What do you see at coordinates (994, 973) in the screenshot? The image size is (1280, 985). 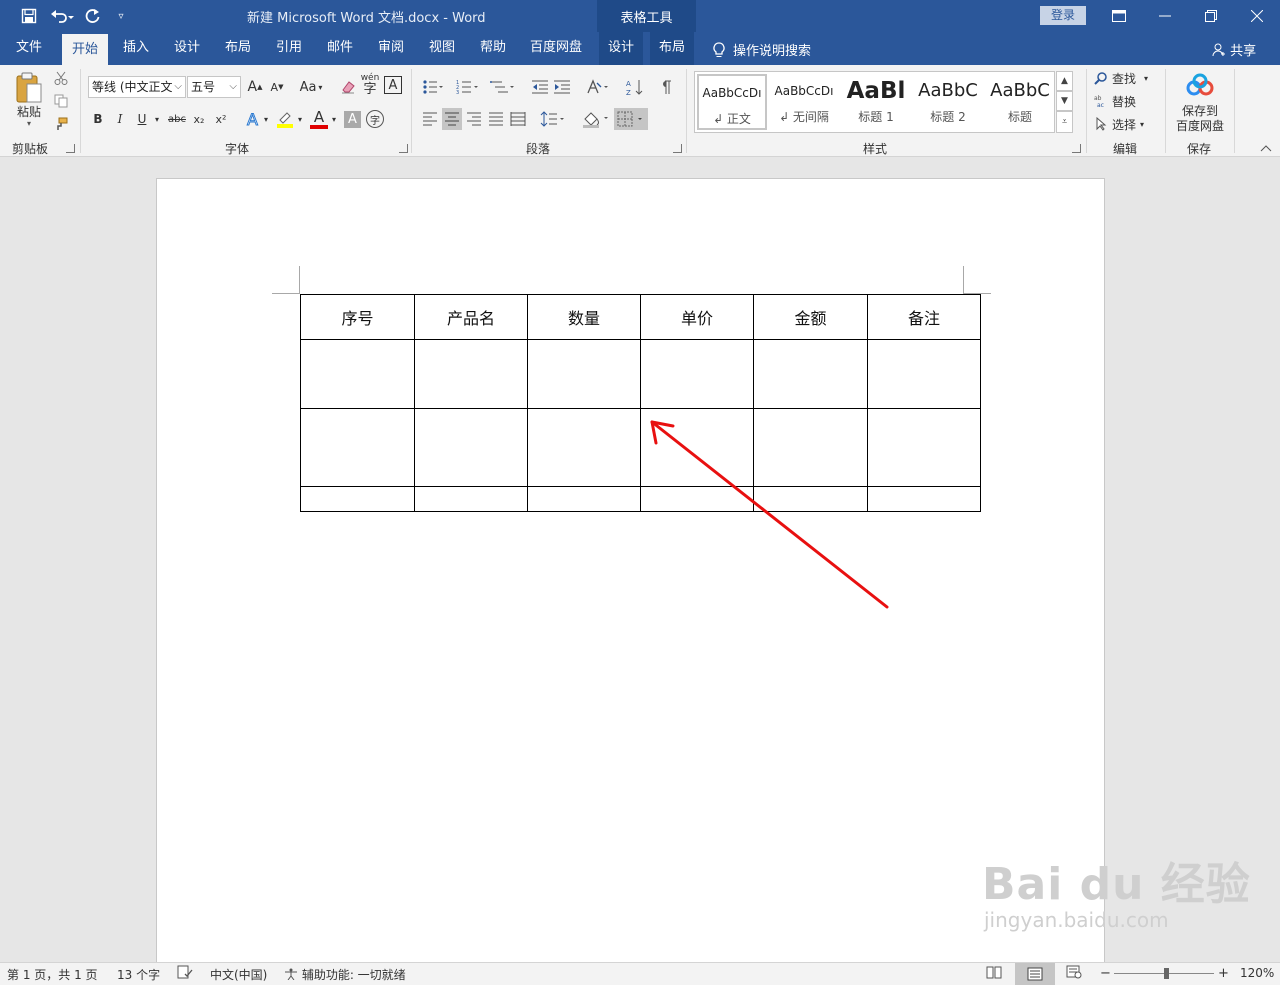 I see `read-mode-icon` at bounding box center [994, 973].